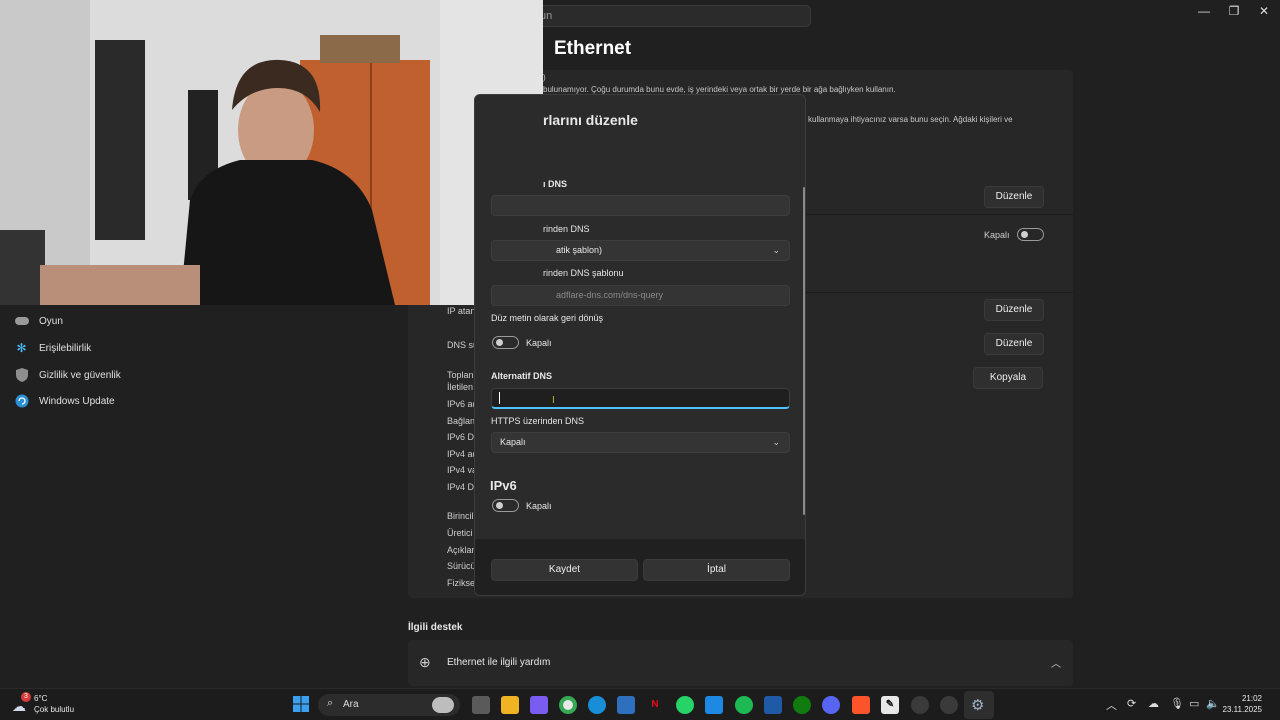 This screenshot has height=720, width=1280. What do you see at coordinates (1213, 703) in the screenshot?
I see `volume-icon: 🔈` at bounding box center [1213, 703].